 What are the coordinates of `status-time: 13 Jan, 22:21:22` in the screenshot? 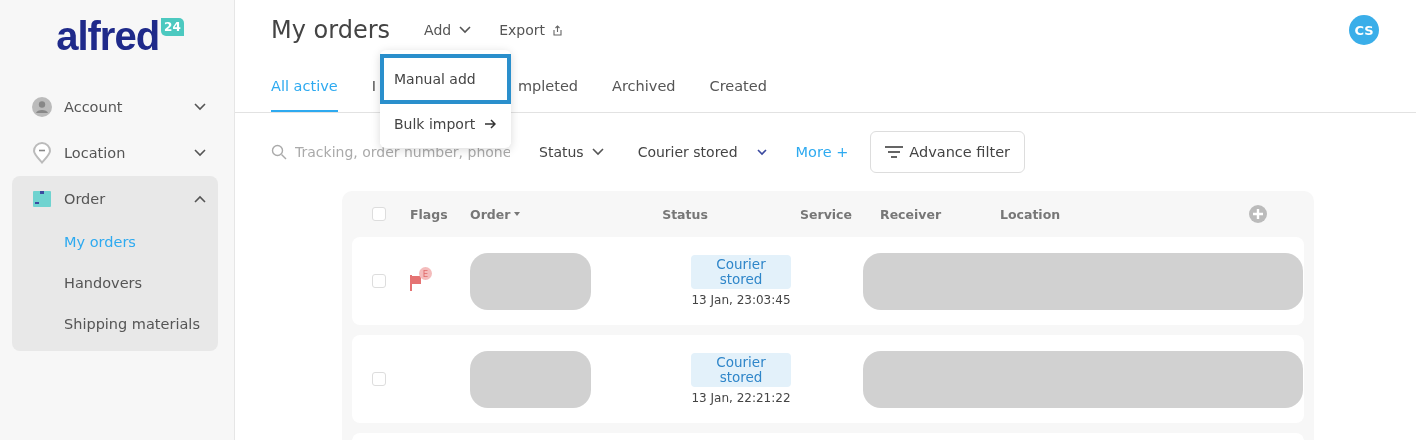 It's located at (741, 398).